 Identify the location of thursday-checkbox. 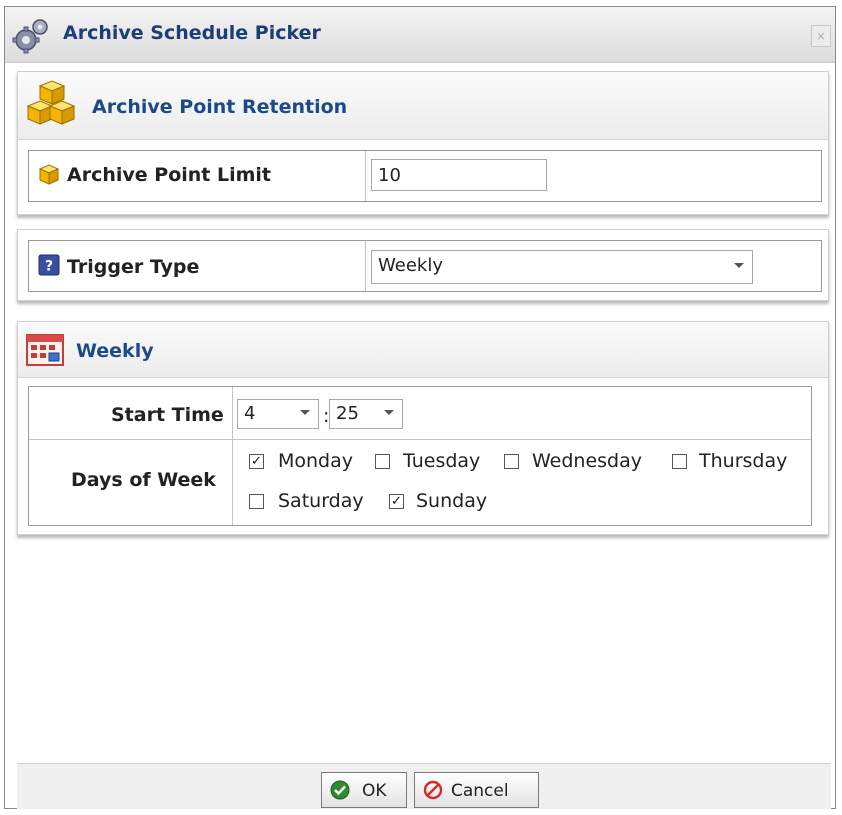
(679, 461).